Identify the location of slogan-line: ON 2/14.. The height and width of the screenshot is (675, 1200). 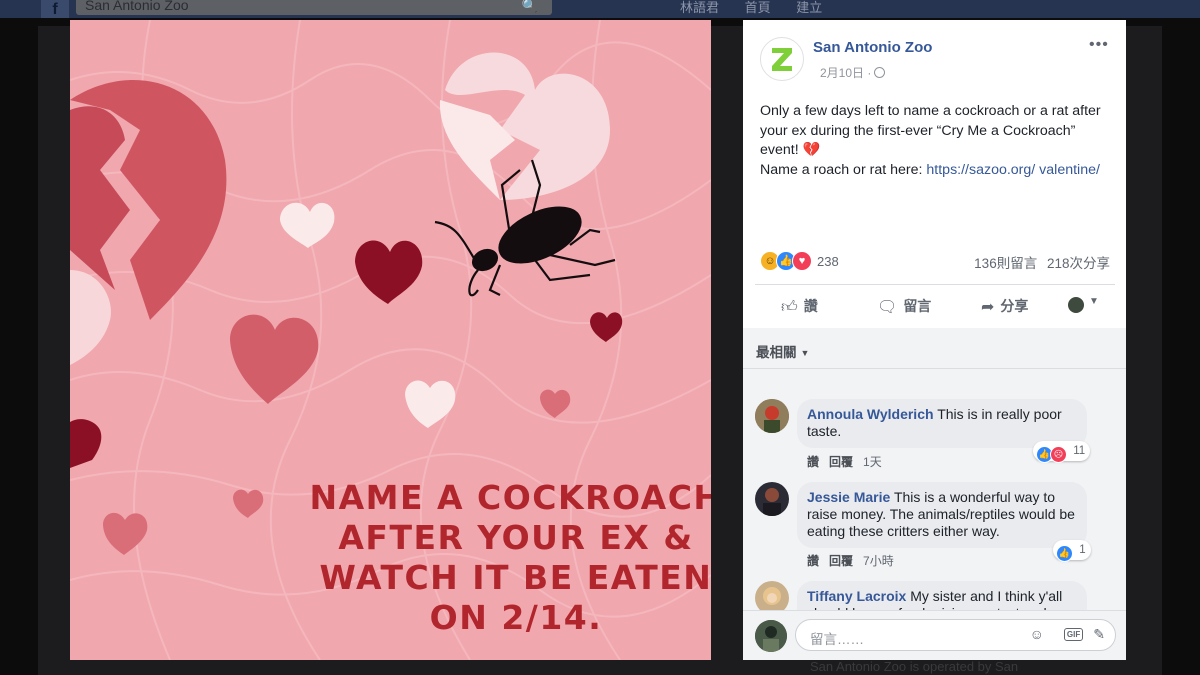
(516, 617).